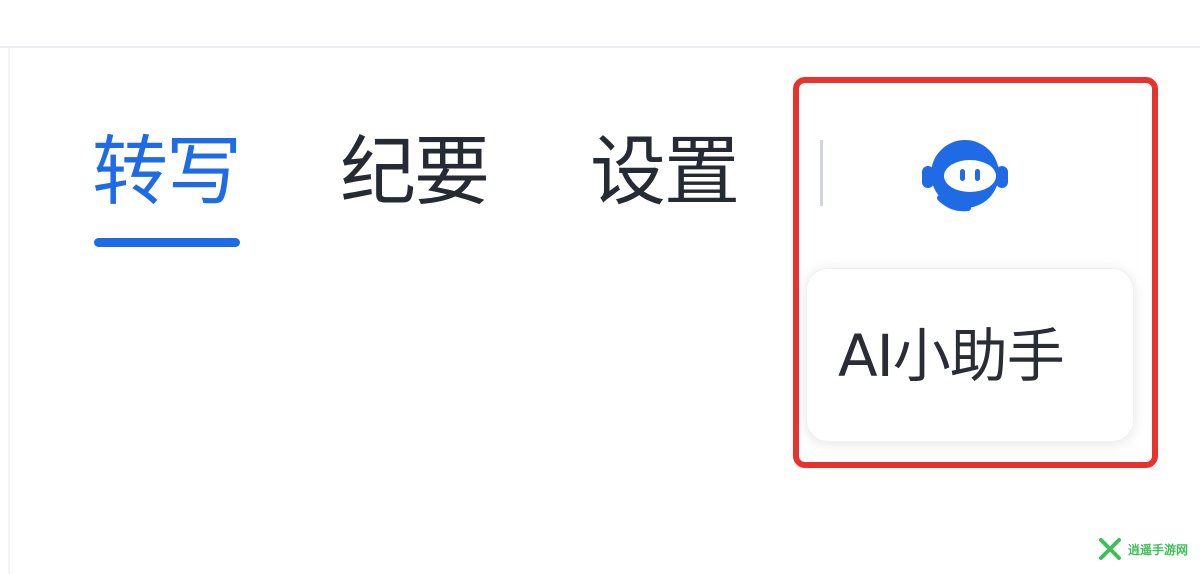 The image size is (1200, 574). What do you see at coordinates (1157, 549) in the screenshot?
I see `watermark-text: 逍遥手游网` at bounding box center [1157, 549].